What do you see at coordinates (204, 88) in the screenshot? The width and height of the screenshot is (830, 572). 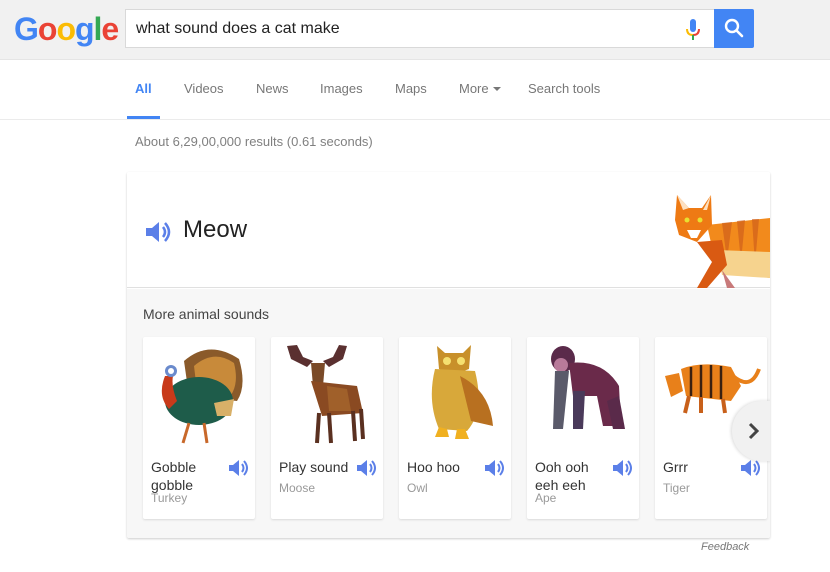 I see `tab-videos: Videos` at bounding box center [204, 88].